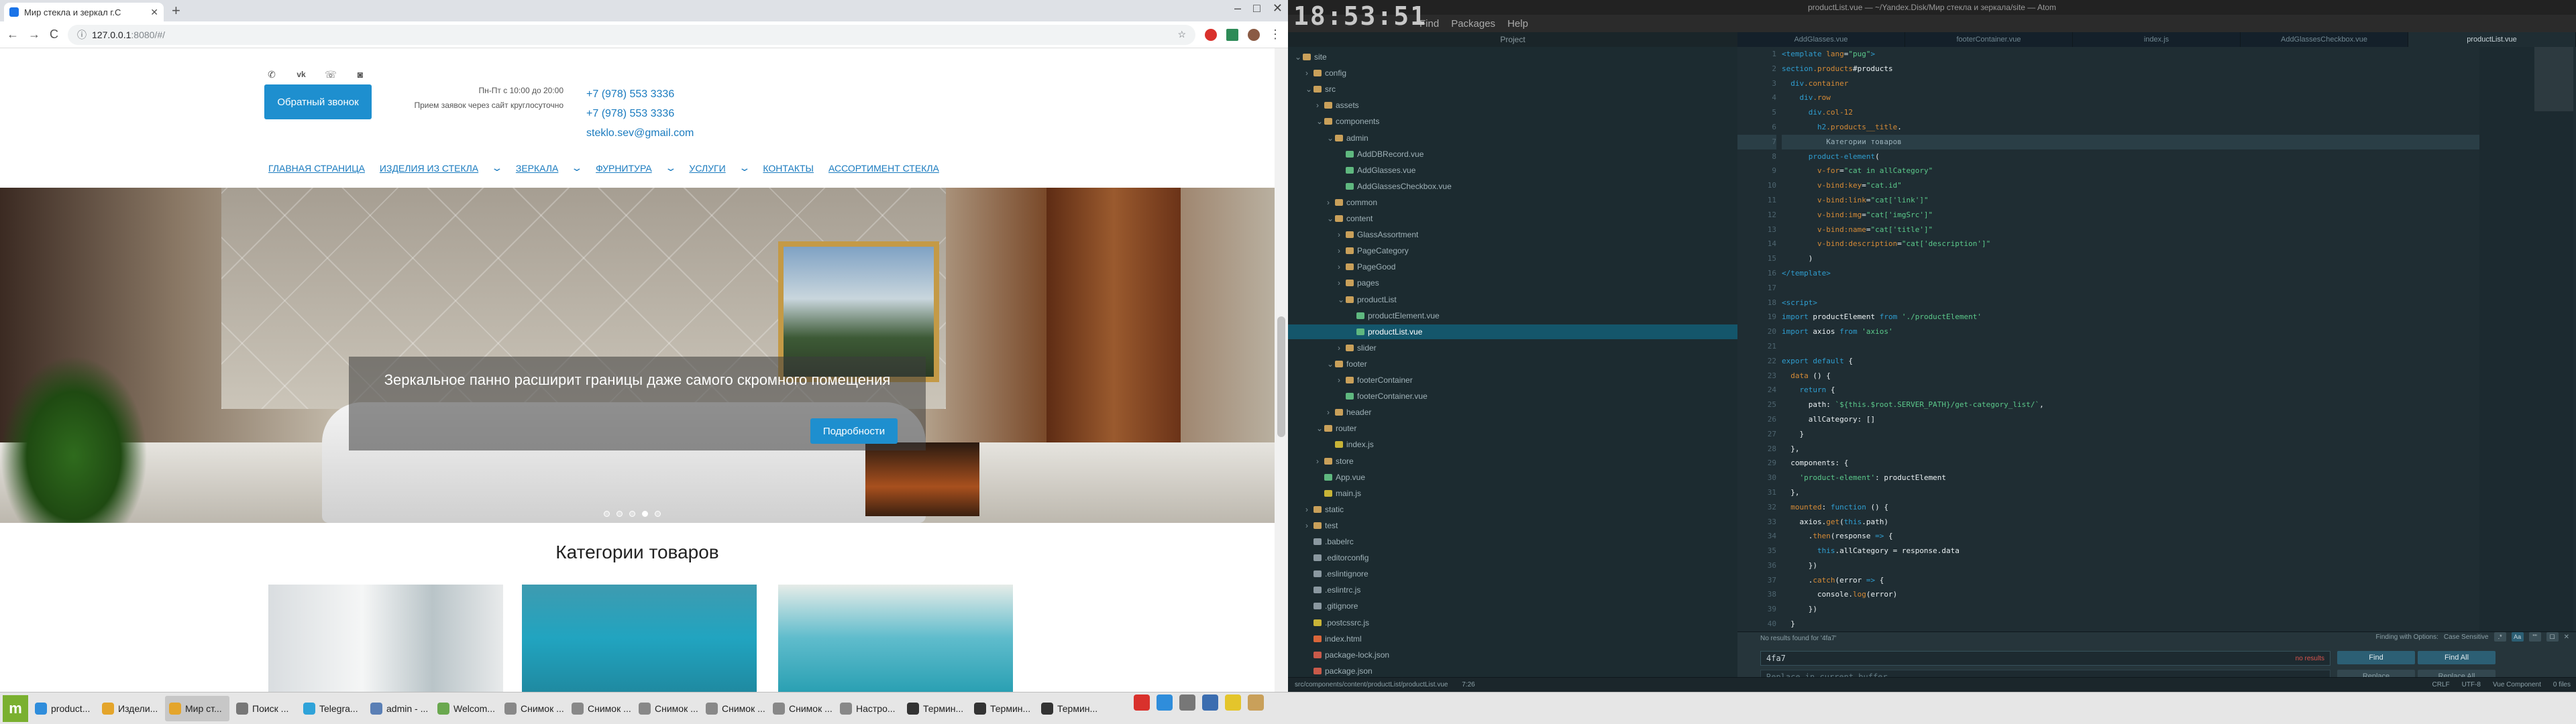 The width and height of the screenshot is (2576, 724). I want to click on whole-word-toggle: "", so click(2534, 637).